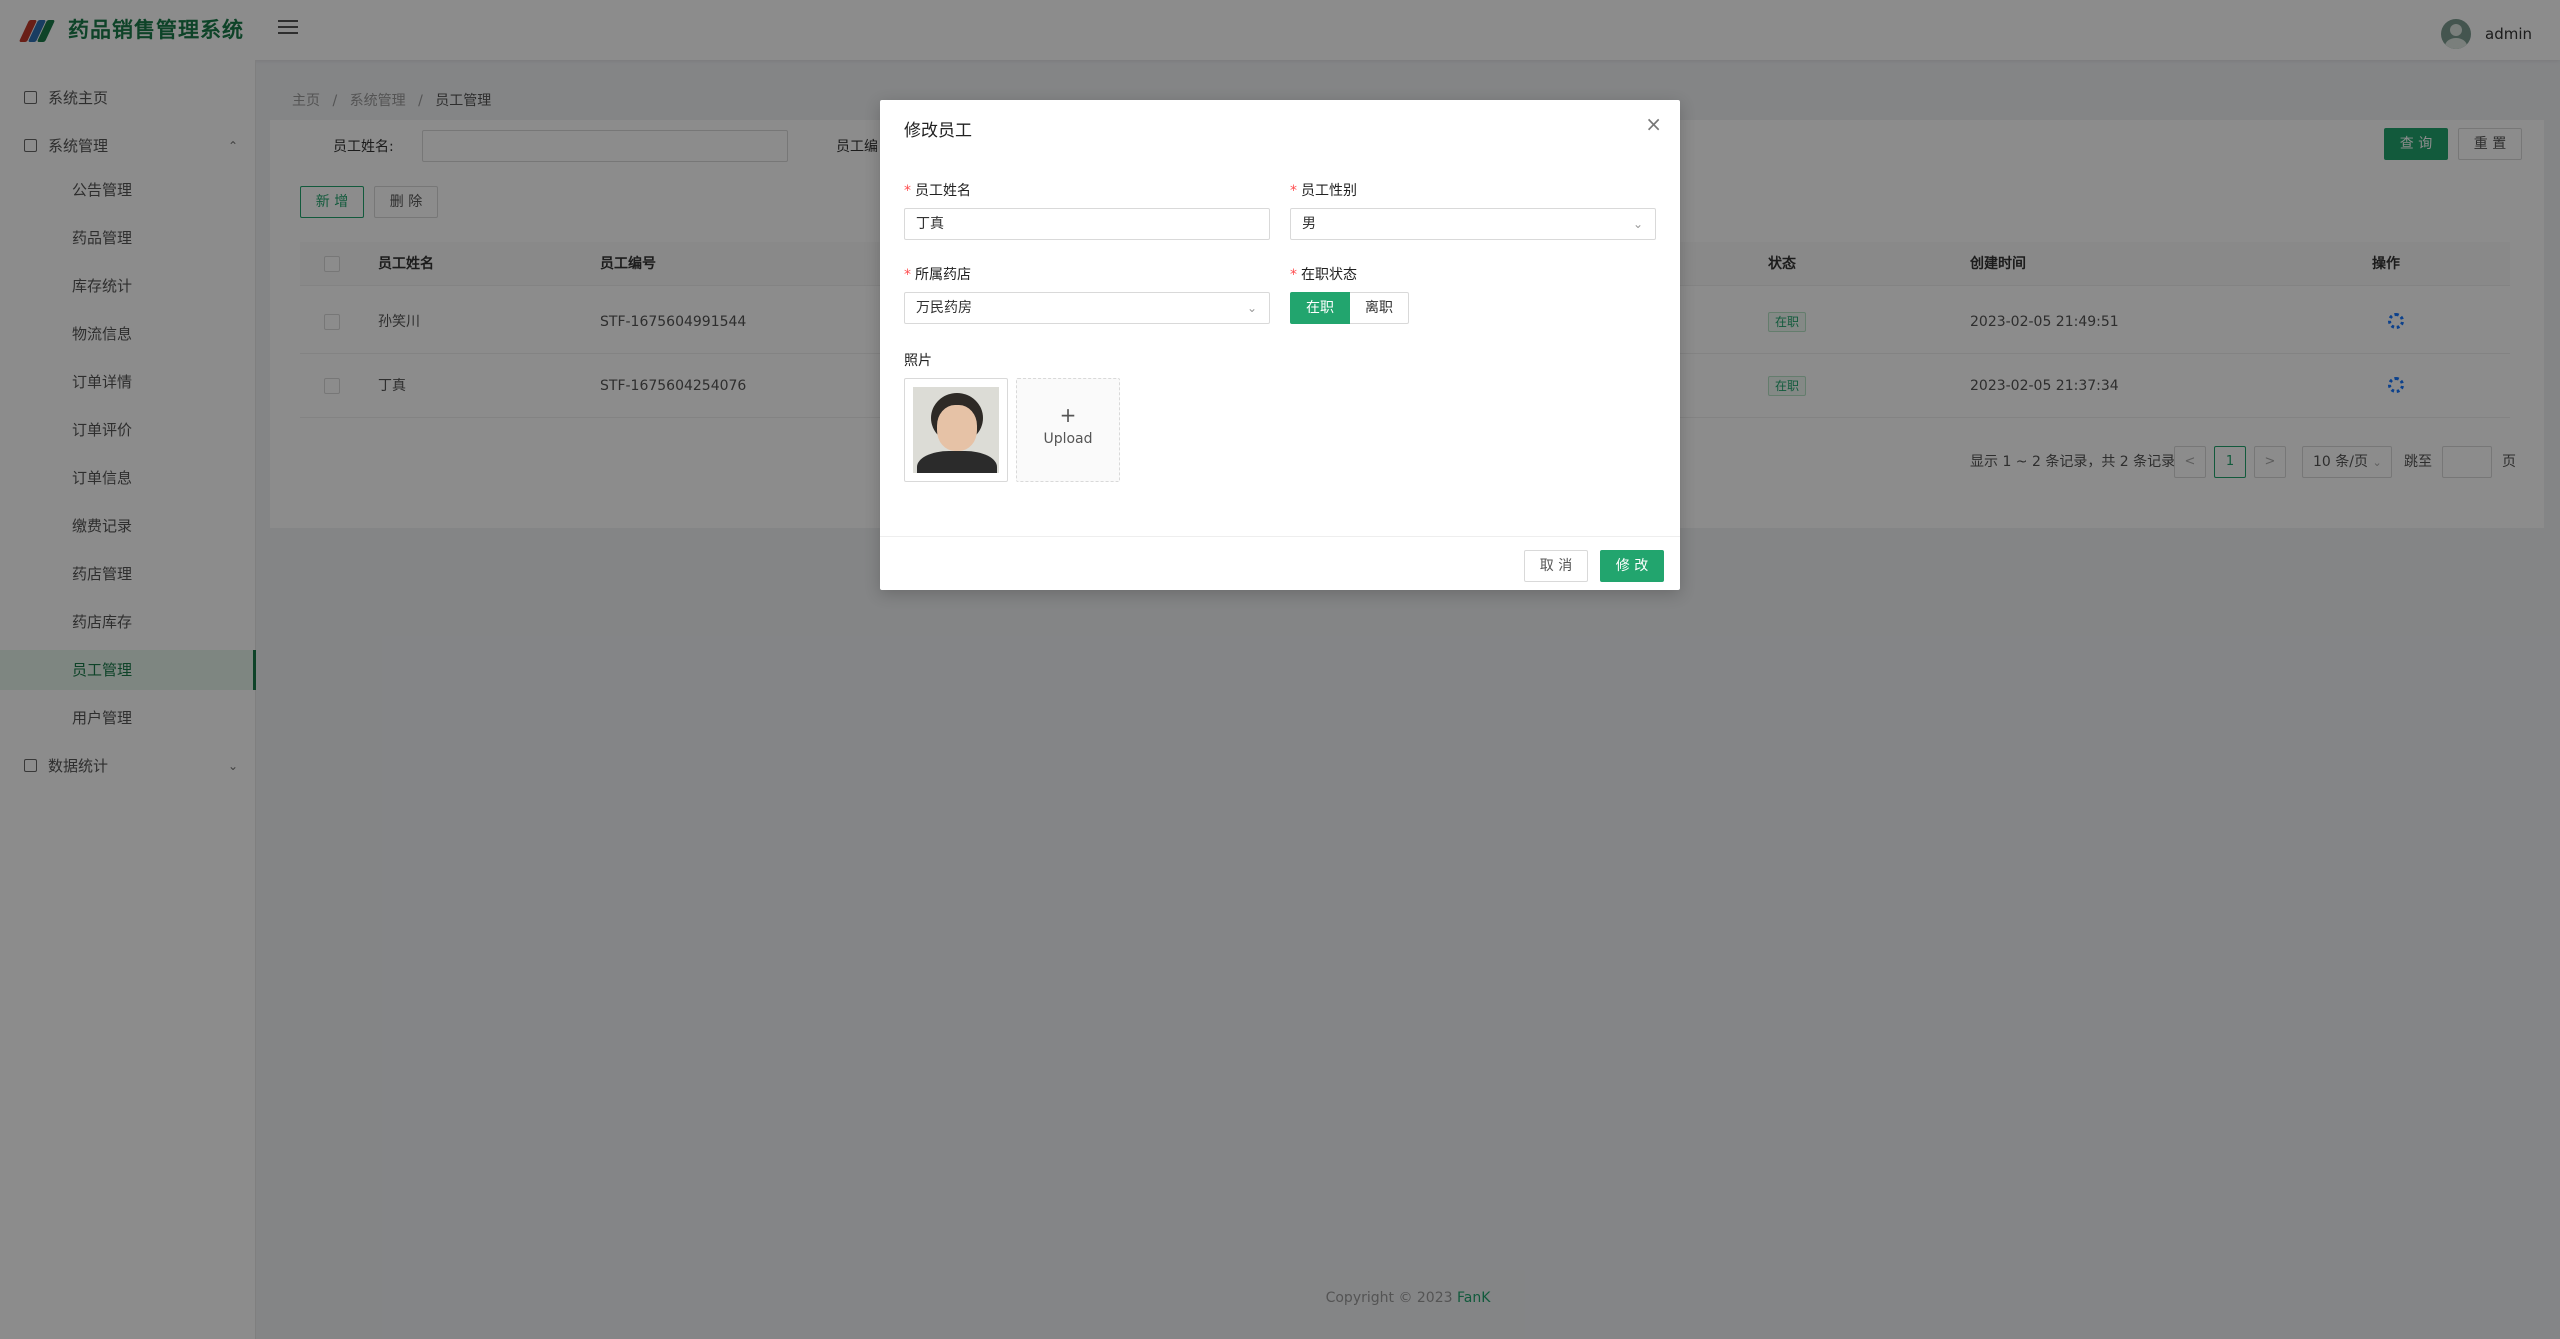  Describe the element at coordinates (944, 308) in the screenshot. I see `store-value: 万民药房` at that location.